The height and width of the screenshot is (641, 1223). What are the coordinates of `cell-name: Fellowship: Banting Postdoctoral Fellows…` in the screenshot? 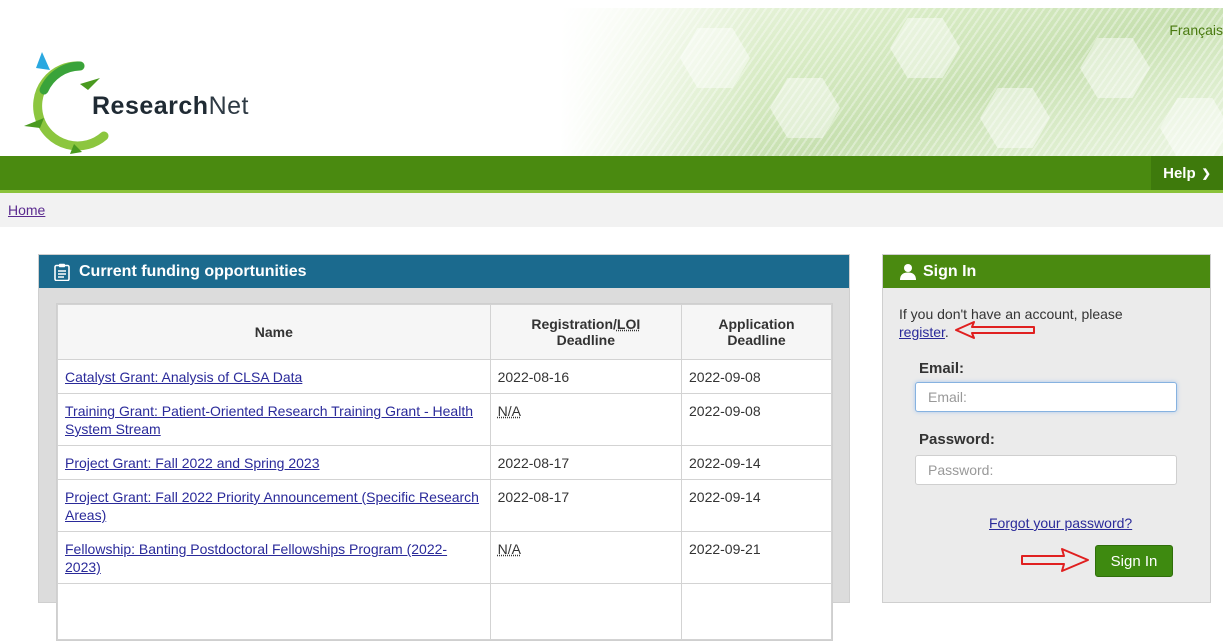 It's located at (274, 557).